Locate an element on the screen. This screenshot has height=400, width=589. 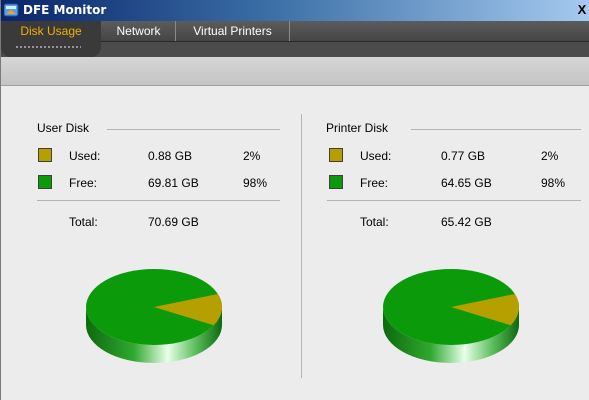
tab-grip-icon is located at coordinates (48, 47).